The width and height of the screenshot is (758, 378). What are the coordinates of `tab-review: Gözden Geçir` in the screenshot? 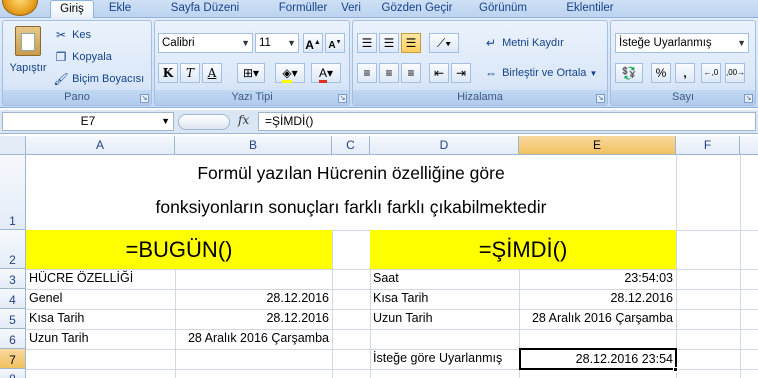 It's located at (417, 9).